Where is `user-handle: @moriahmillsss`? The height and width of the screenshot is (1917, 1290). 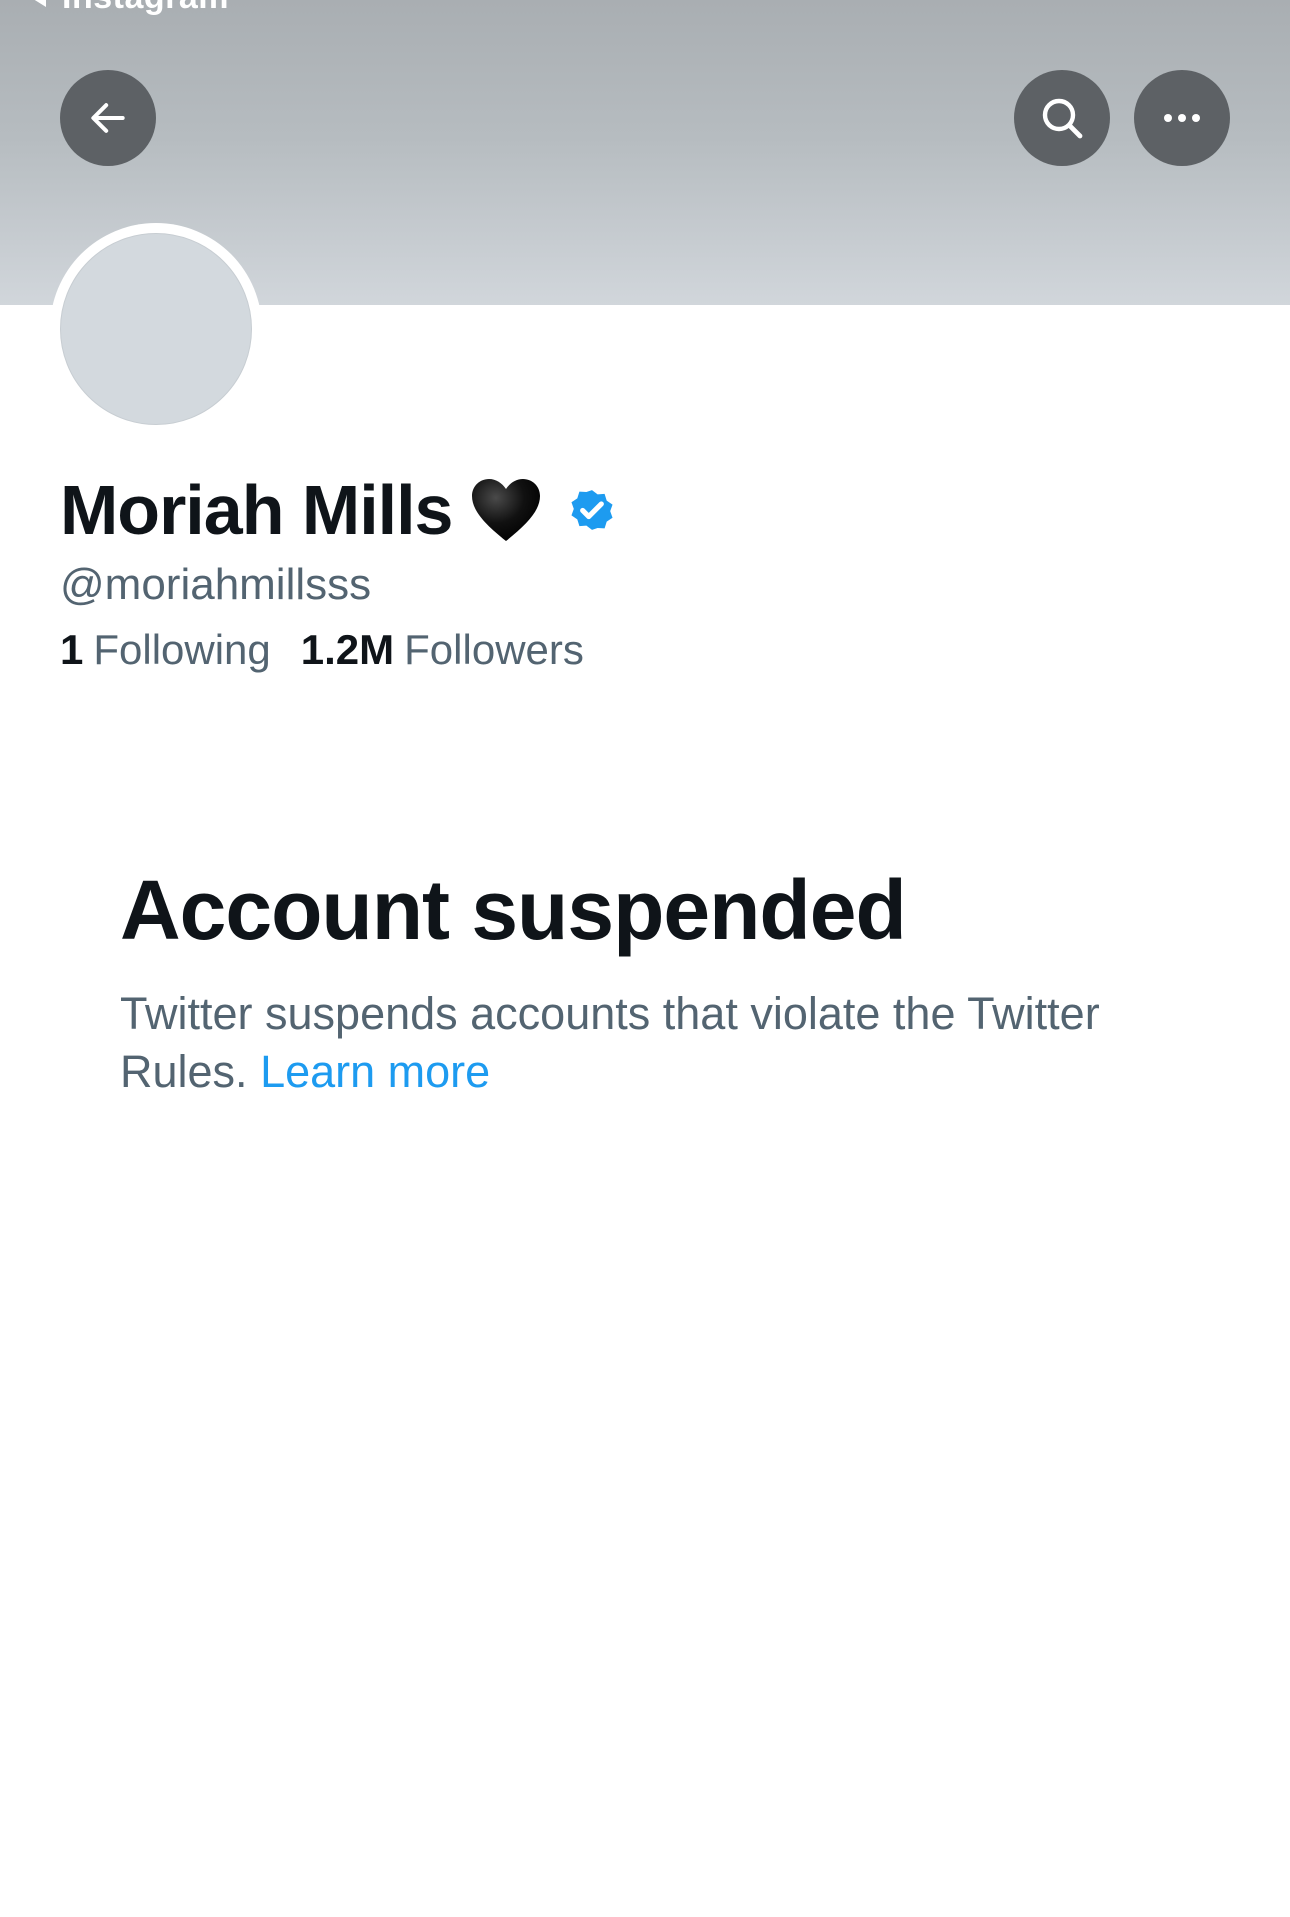
user-handle: @moriahmillsss is located at coordinates (216, 584).